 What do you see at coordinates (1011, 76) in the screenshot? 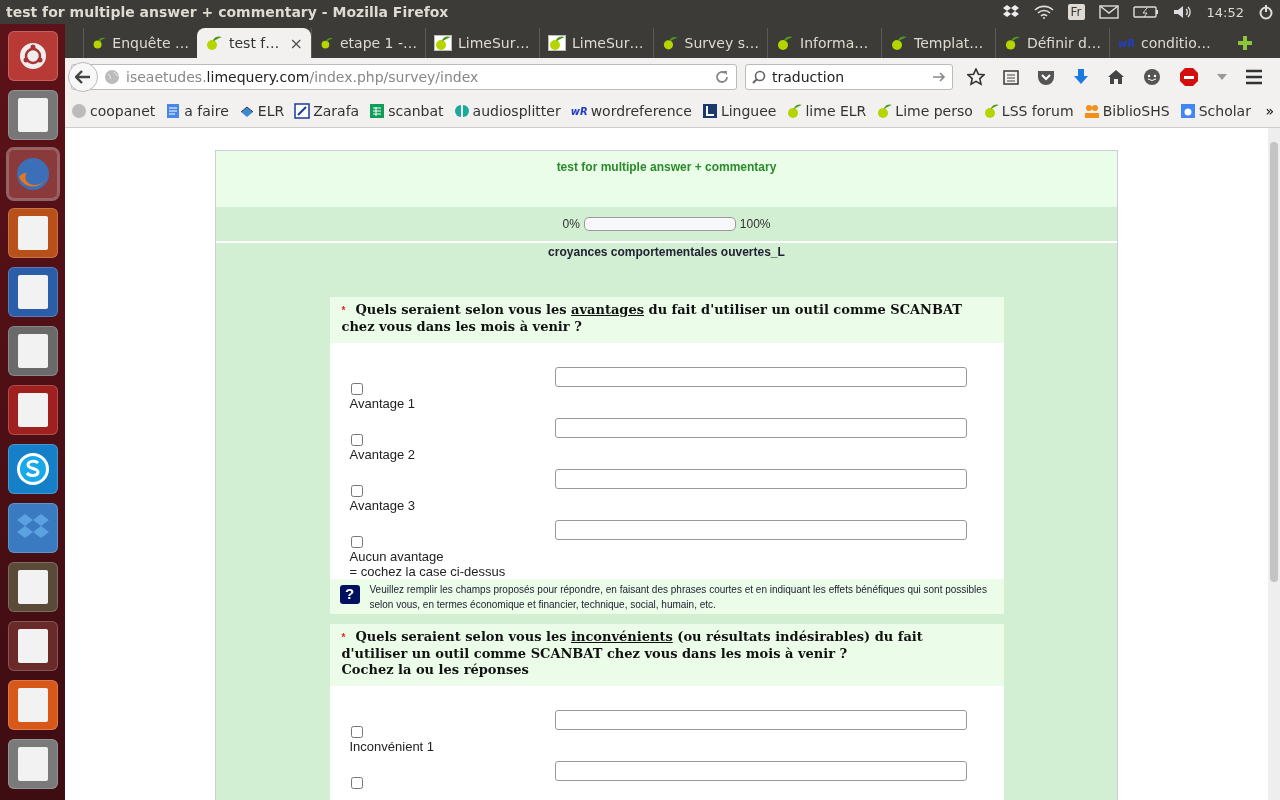
I see `reading-list-icon` at bounding box center [1011, 76].